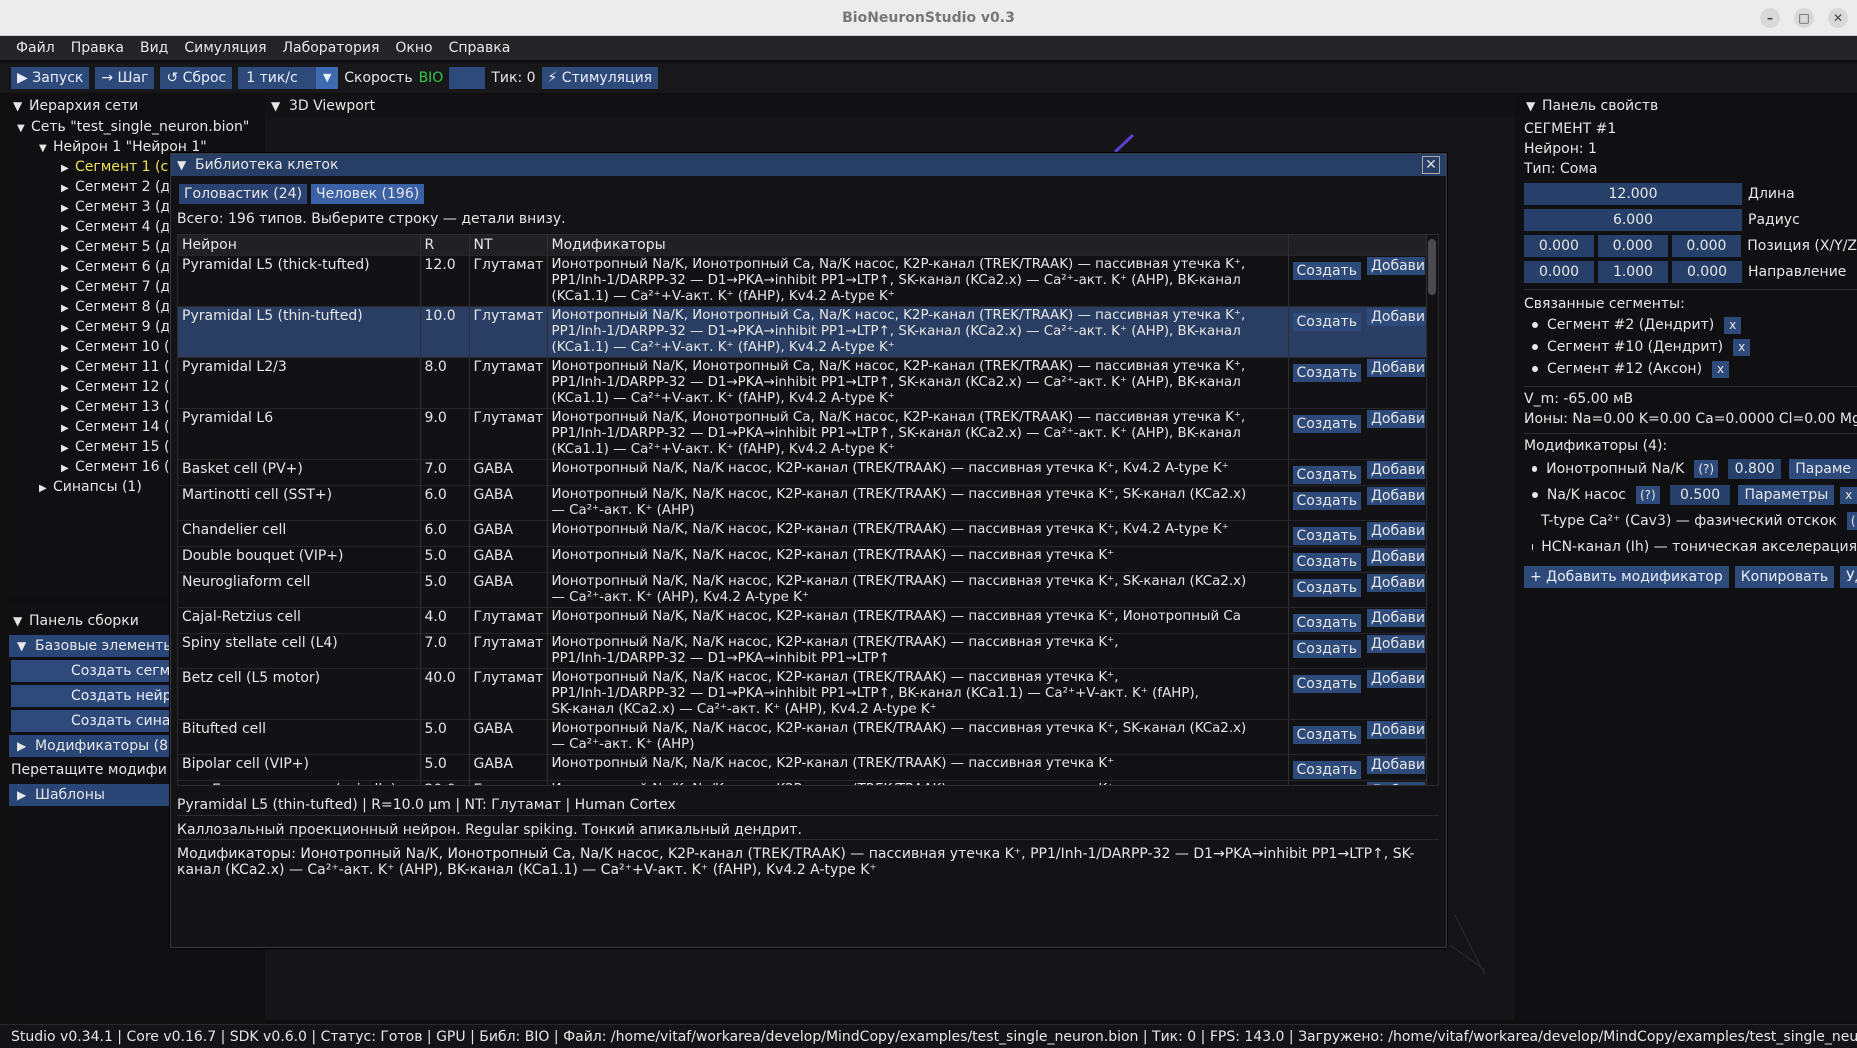 This screenshot has height=1048, width=1857. I want to click on add-modifier-button: + Добавить модификатор, so click(1626, 577).